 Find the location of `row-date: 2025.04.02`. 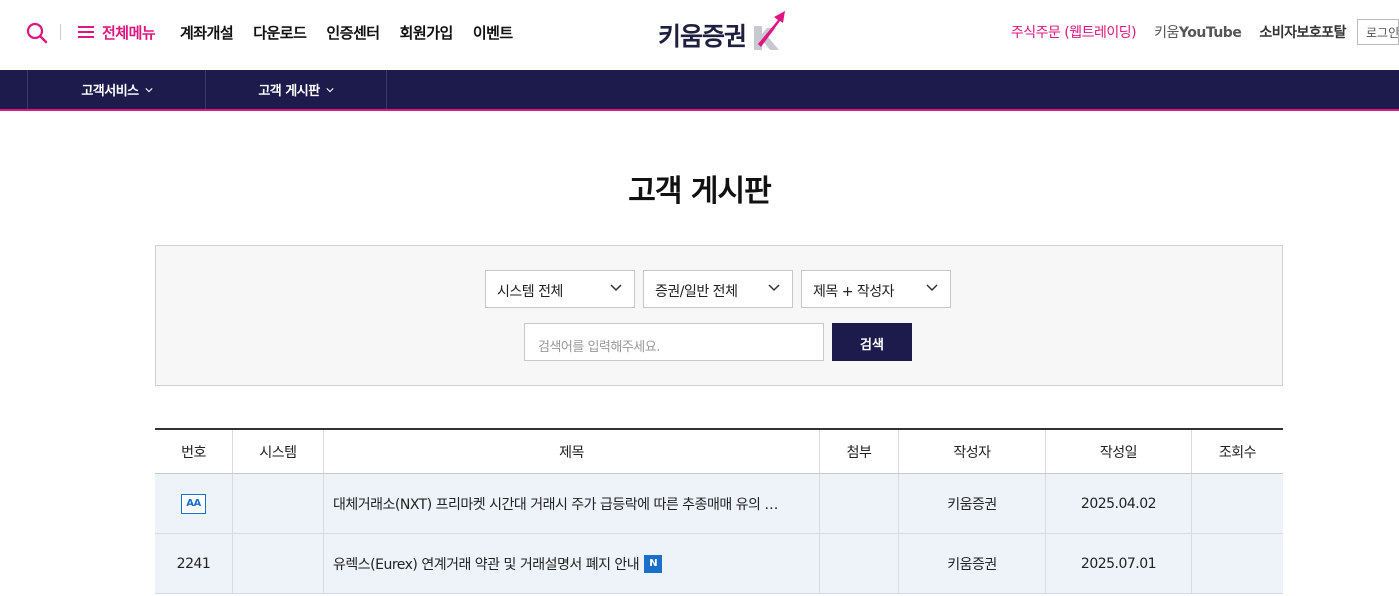

row-date: 2025.04.02 is located at coordinates (1119, 503).